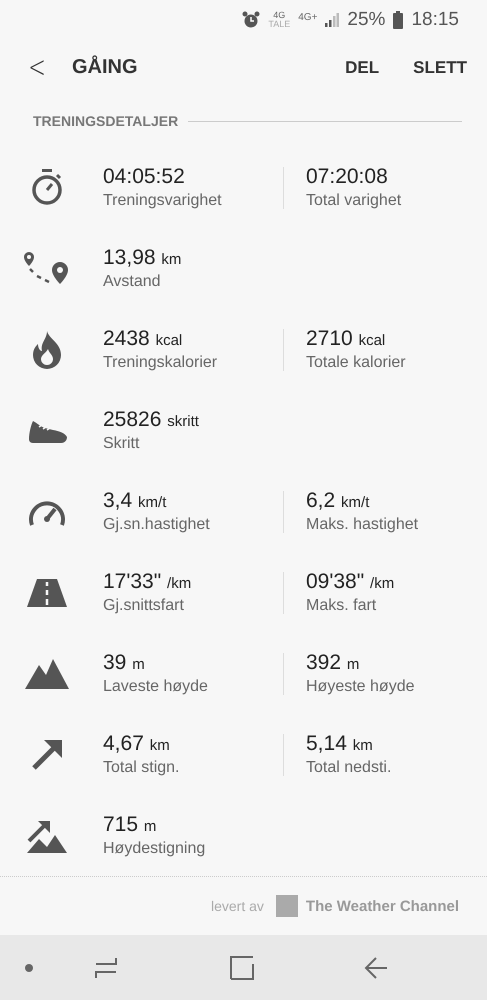 The width and height of the screenshot is (487, 1000). What do you see at coordinates (333, 663) in the screenshot?
I see `stat-value: 392 m` at bounding box center [333, 663].